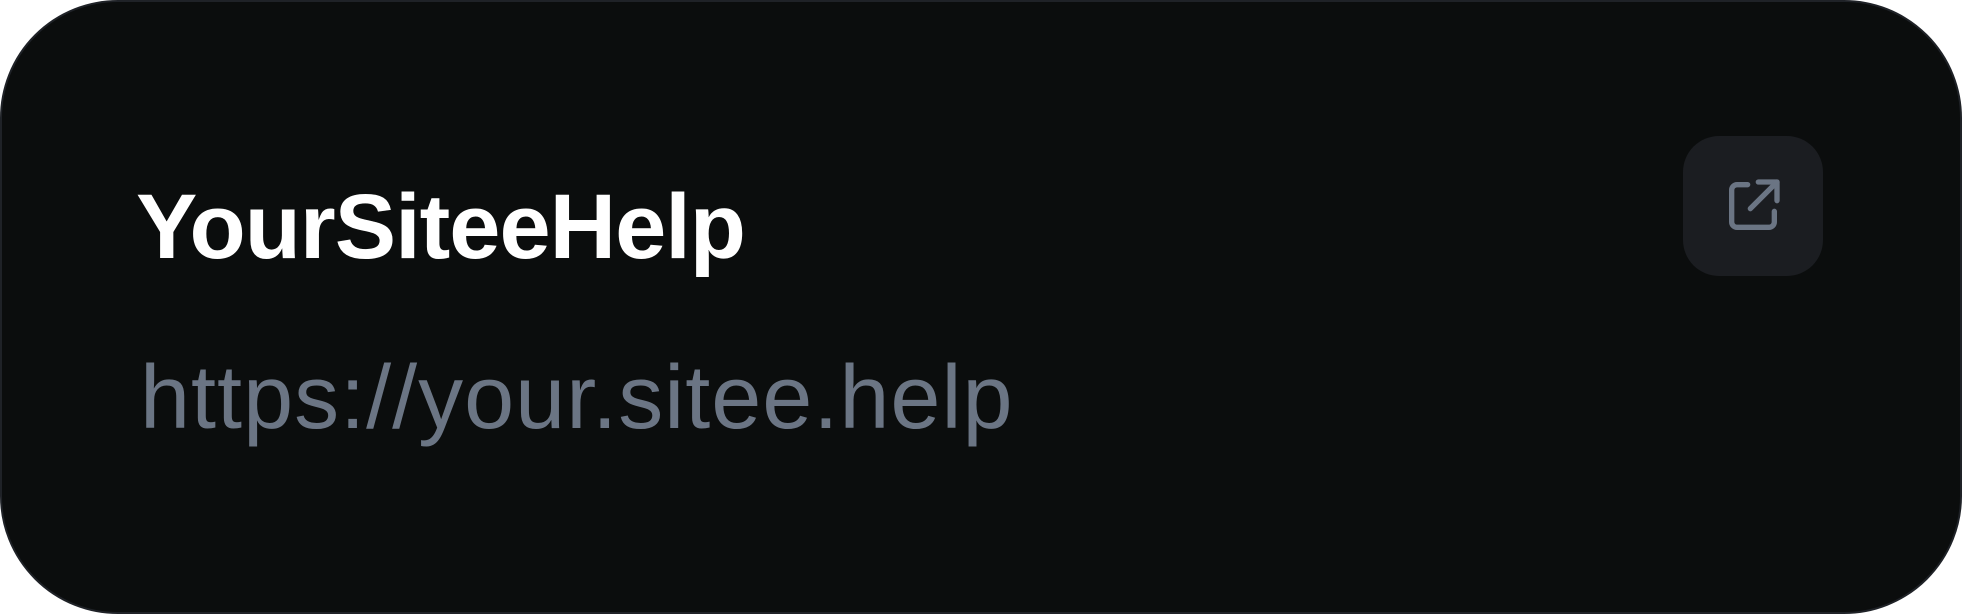  Describe the element at coordinates (577, 398) in the screenshot. I see `site-url: https://your.sitee.help` at that location.